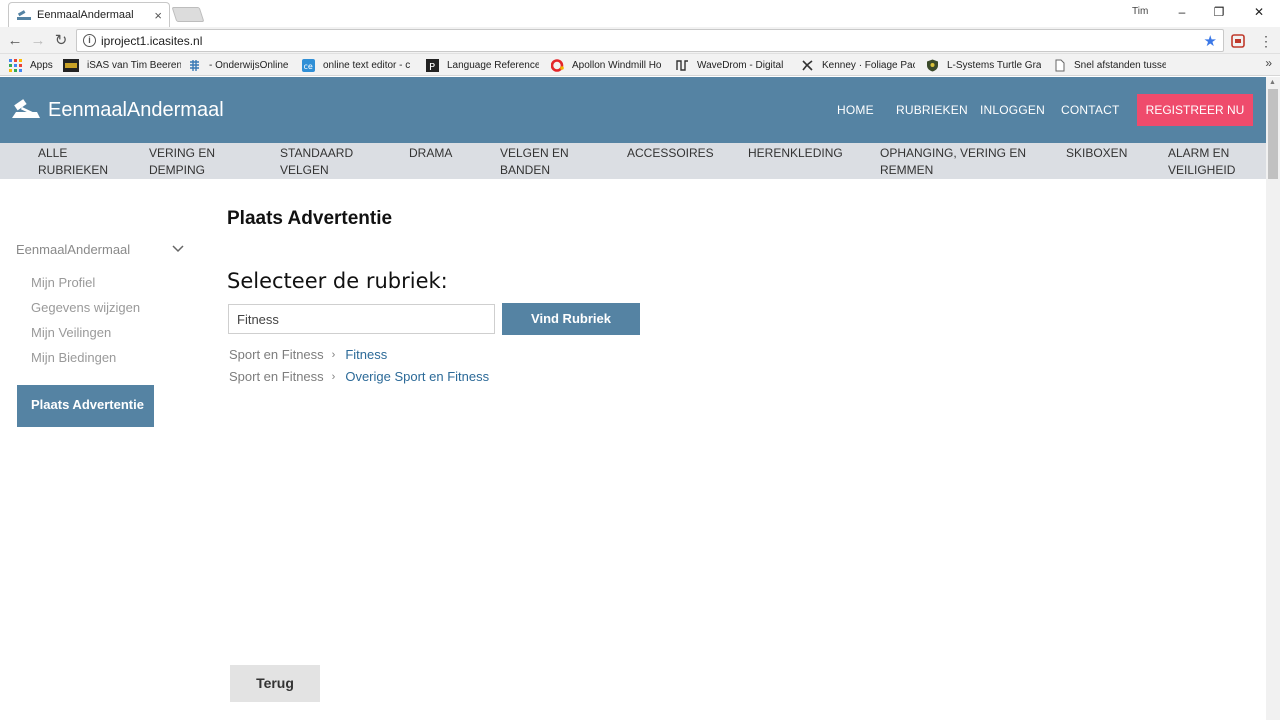  What do you see at coordinates (73, 162) in the screenshot?
I see `category-alle-rubrieken: ALLE RUBRIEKEN` at bounding box center [73, 162].